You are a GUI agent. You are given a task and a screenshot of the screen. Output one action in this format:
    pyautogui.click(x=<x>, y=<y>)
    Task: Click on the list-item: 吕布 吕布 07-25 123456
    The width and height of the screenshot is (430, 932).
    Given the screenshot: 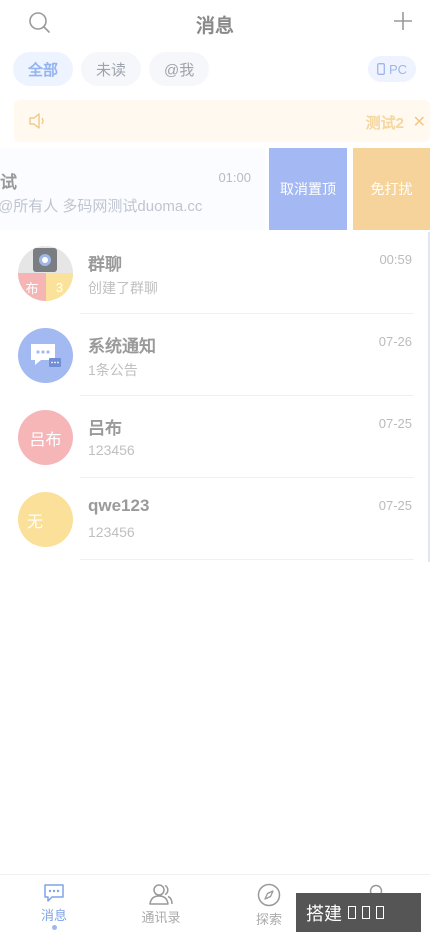 What is the action you would take?
    pyautogui.click(x=215, y=437)
    